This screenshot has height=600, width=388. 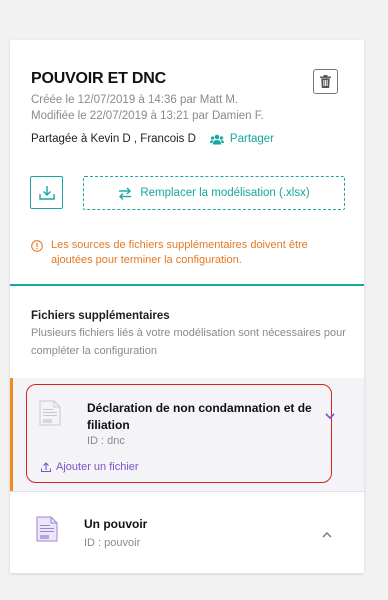 What do you see at coordinates (100, 316) in the screenshot?
I see `extra-files-title: Fichiers supplémentaires` at bounding box center [100, 316].